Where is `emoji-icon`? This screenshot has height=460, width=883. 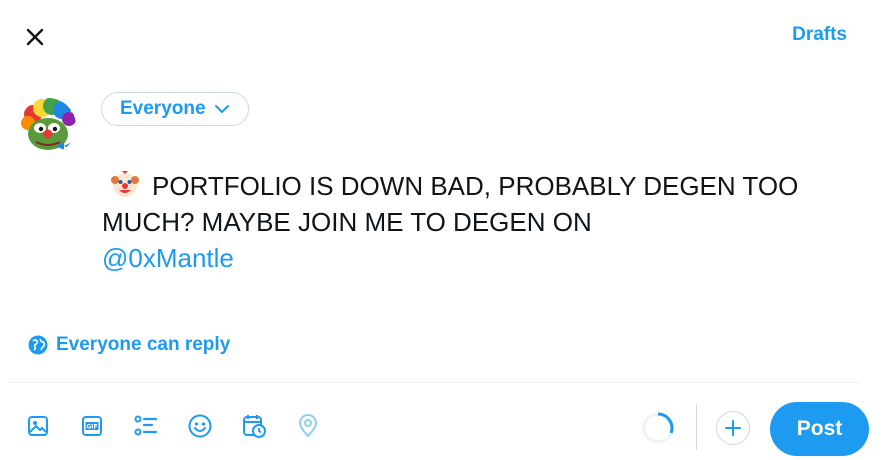
emoji-icon is located at coordinates (200, 426).